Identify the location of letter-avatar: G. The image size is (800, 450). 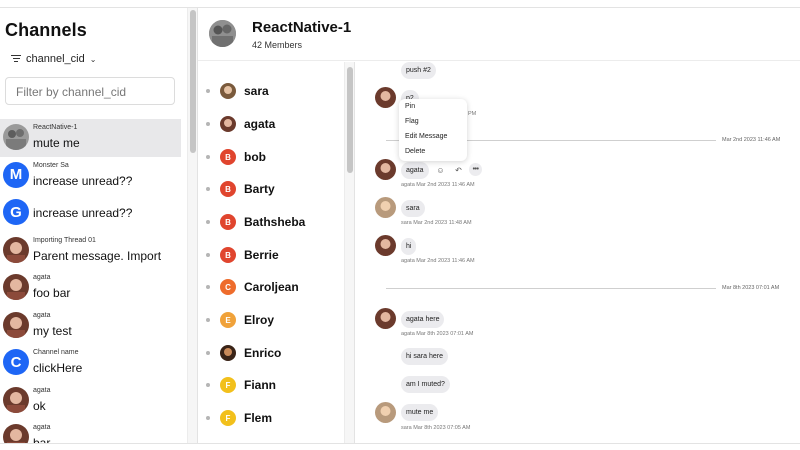
(16, 212).